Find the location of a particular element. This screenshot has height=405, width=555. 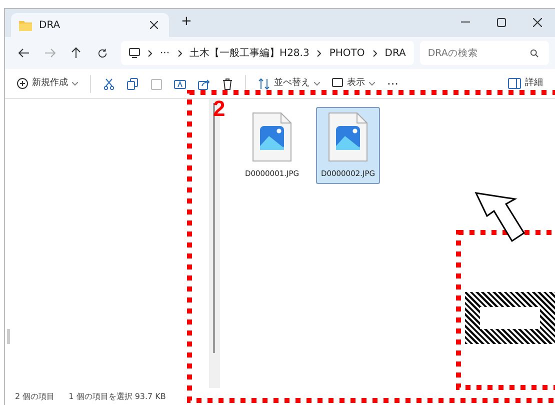

details-button: 詳細 is located at coordinates (525, 83).